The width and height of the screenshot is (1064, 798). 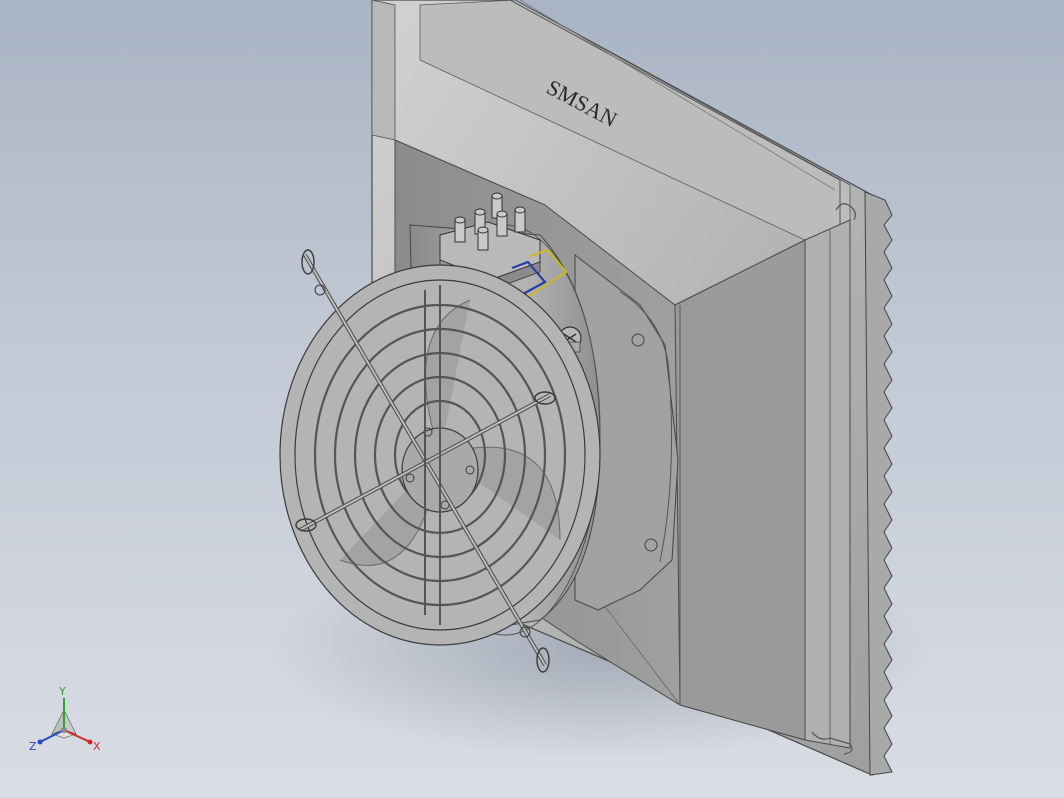 What do you see at coordinates (62, 691) in the screenshot?
I see `y-axis-label: Y` at bounding box center [62, 691].